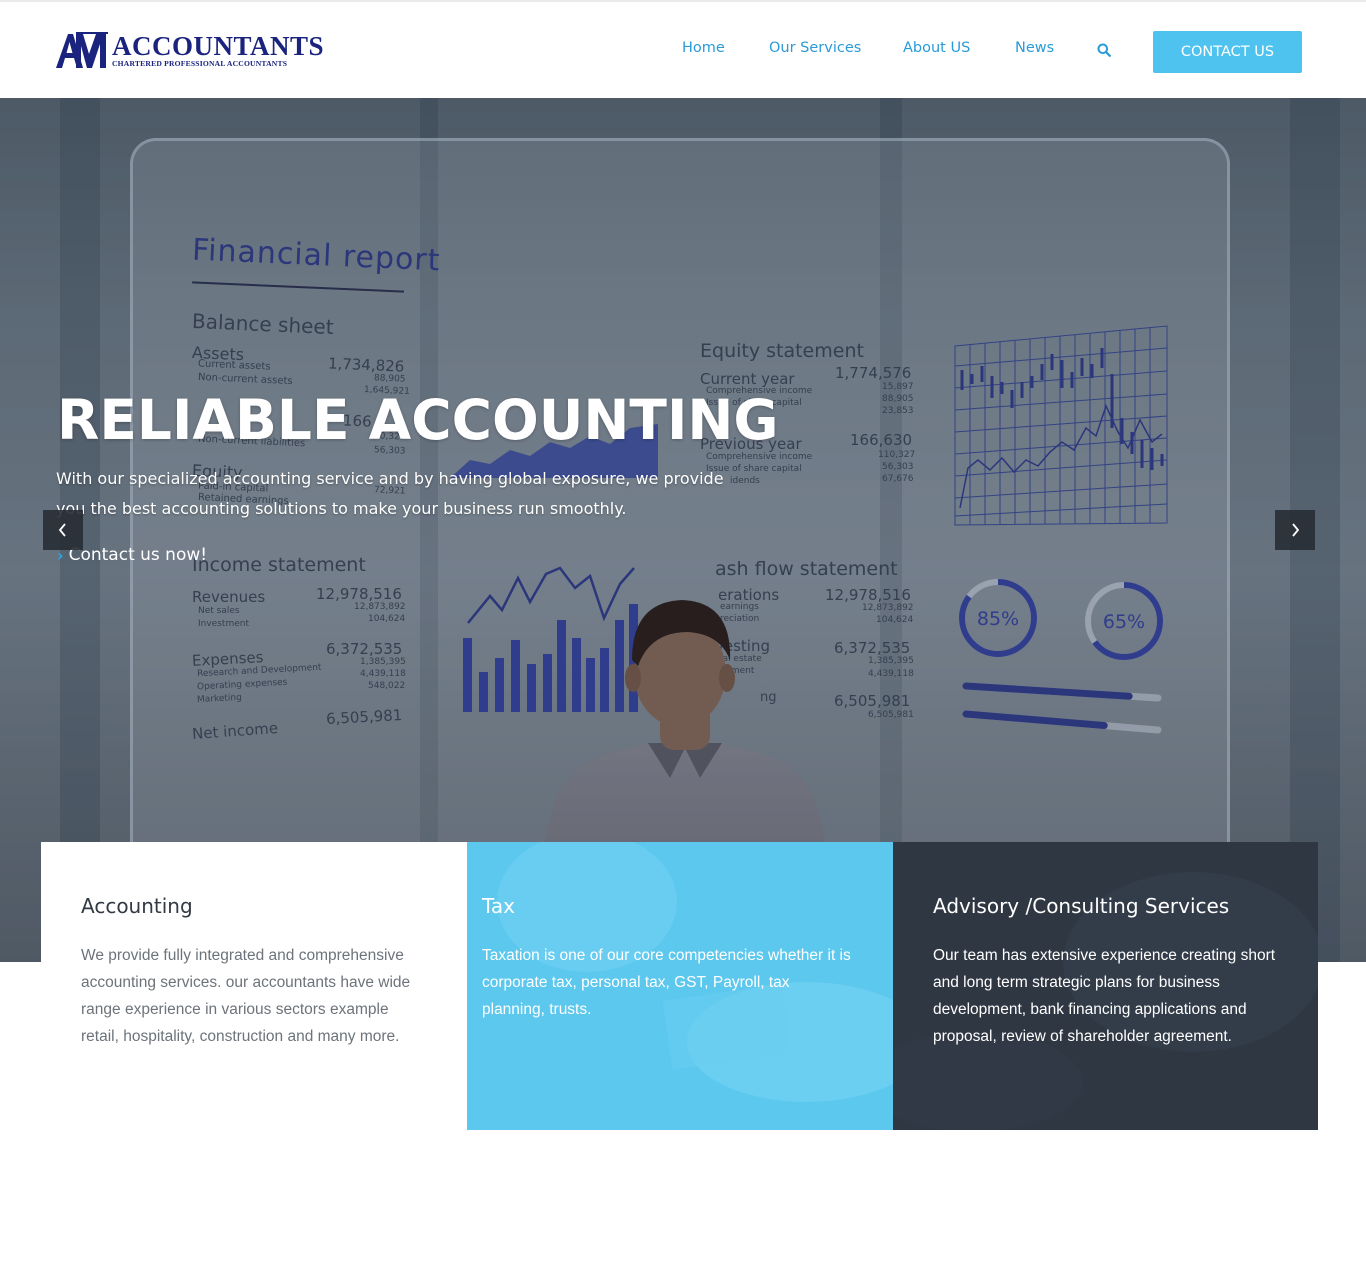 This screenshot has height=1282, width=1366. I want to click on nav-item-news: News, so click(1034, 48).